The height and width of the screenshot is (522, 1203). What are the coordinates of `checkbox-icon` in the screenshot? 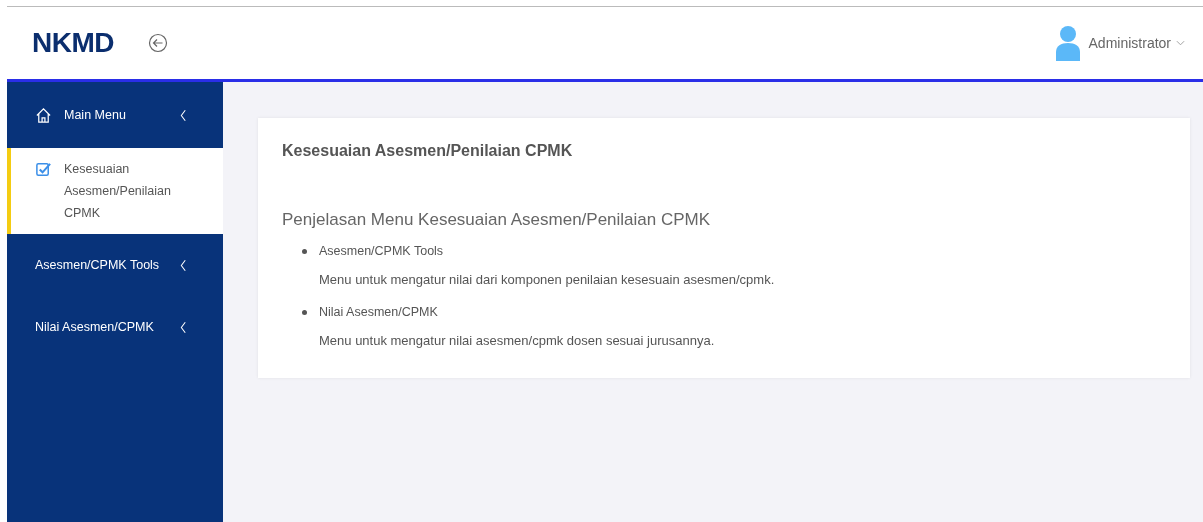 It's located at (43, 169).